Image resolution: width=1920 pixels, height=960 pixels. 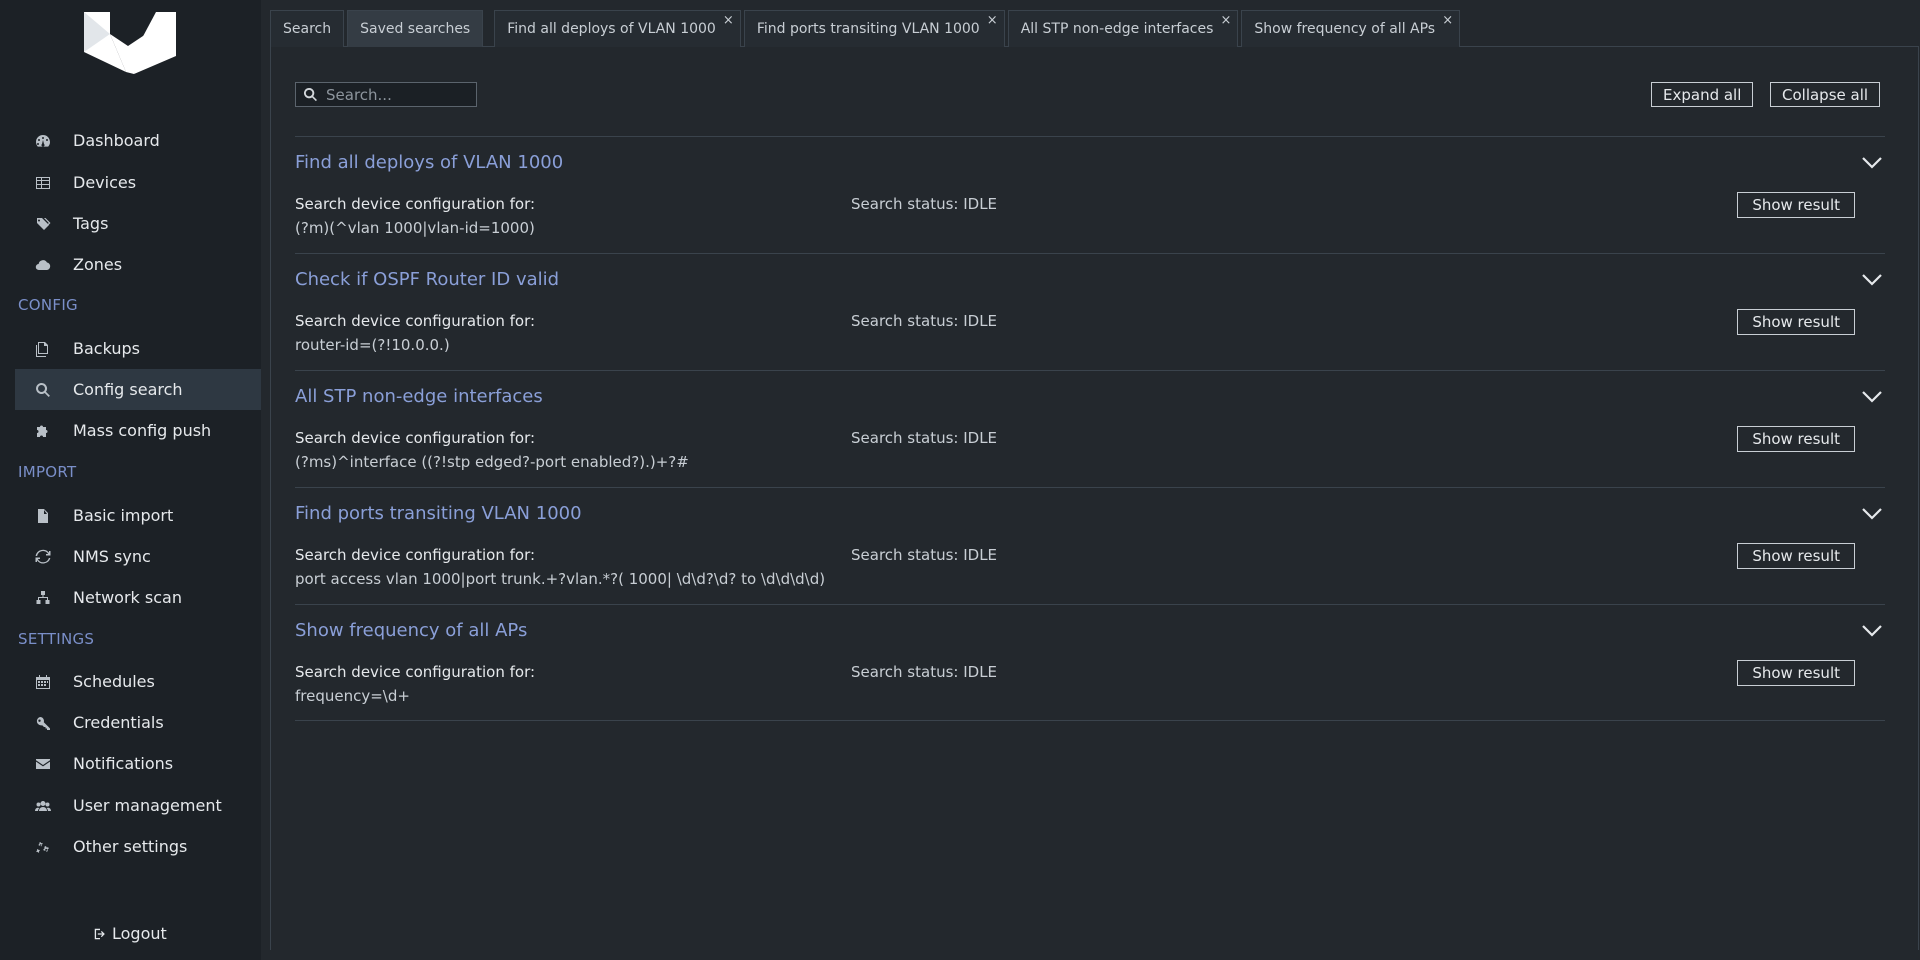 What do you see at coordinates (48, 305) in the screenshot?
I see `section-config: CONFIG` at bounding box center [48, 305].